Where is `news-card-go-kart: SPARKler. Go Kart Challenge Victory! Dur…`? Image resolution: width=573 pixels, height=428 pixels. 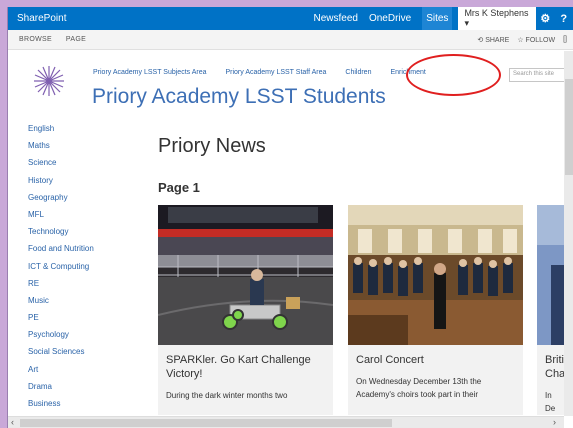
news-card-go-kart: SPARKler. Go Kart Challenge Victory! Dur… is located at coordinates (245, 310).